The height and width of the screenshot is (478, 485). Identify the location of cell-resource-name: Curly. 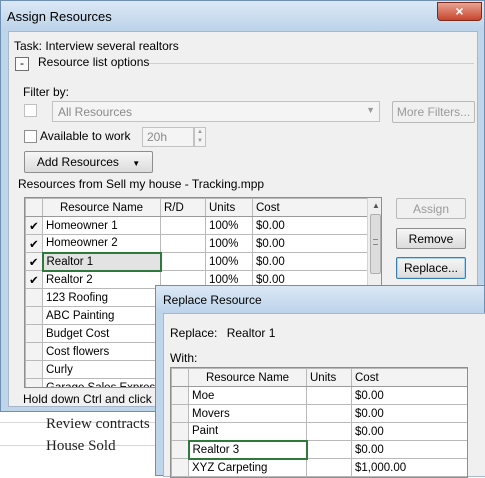
(101, 369).